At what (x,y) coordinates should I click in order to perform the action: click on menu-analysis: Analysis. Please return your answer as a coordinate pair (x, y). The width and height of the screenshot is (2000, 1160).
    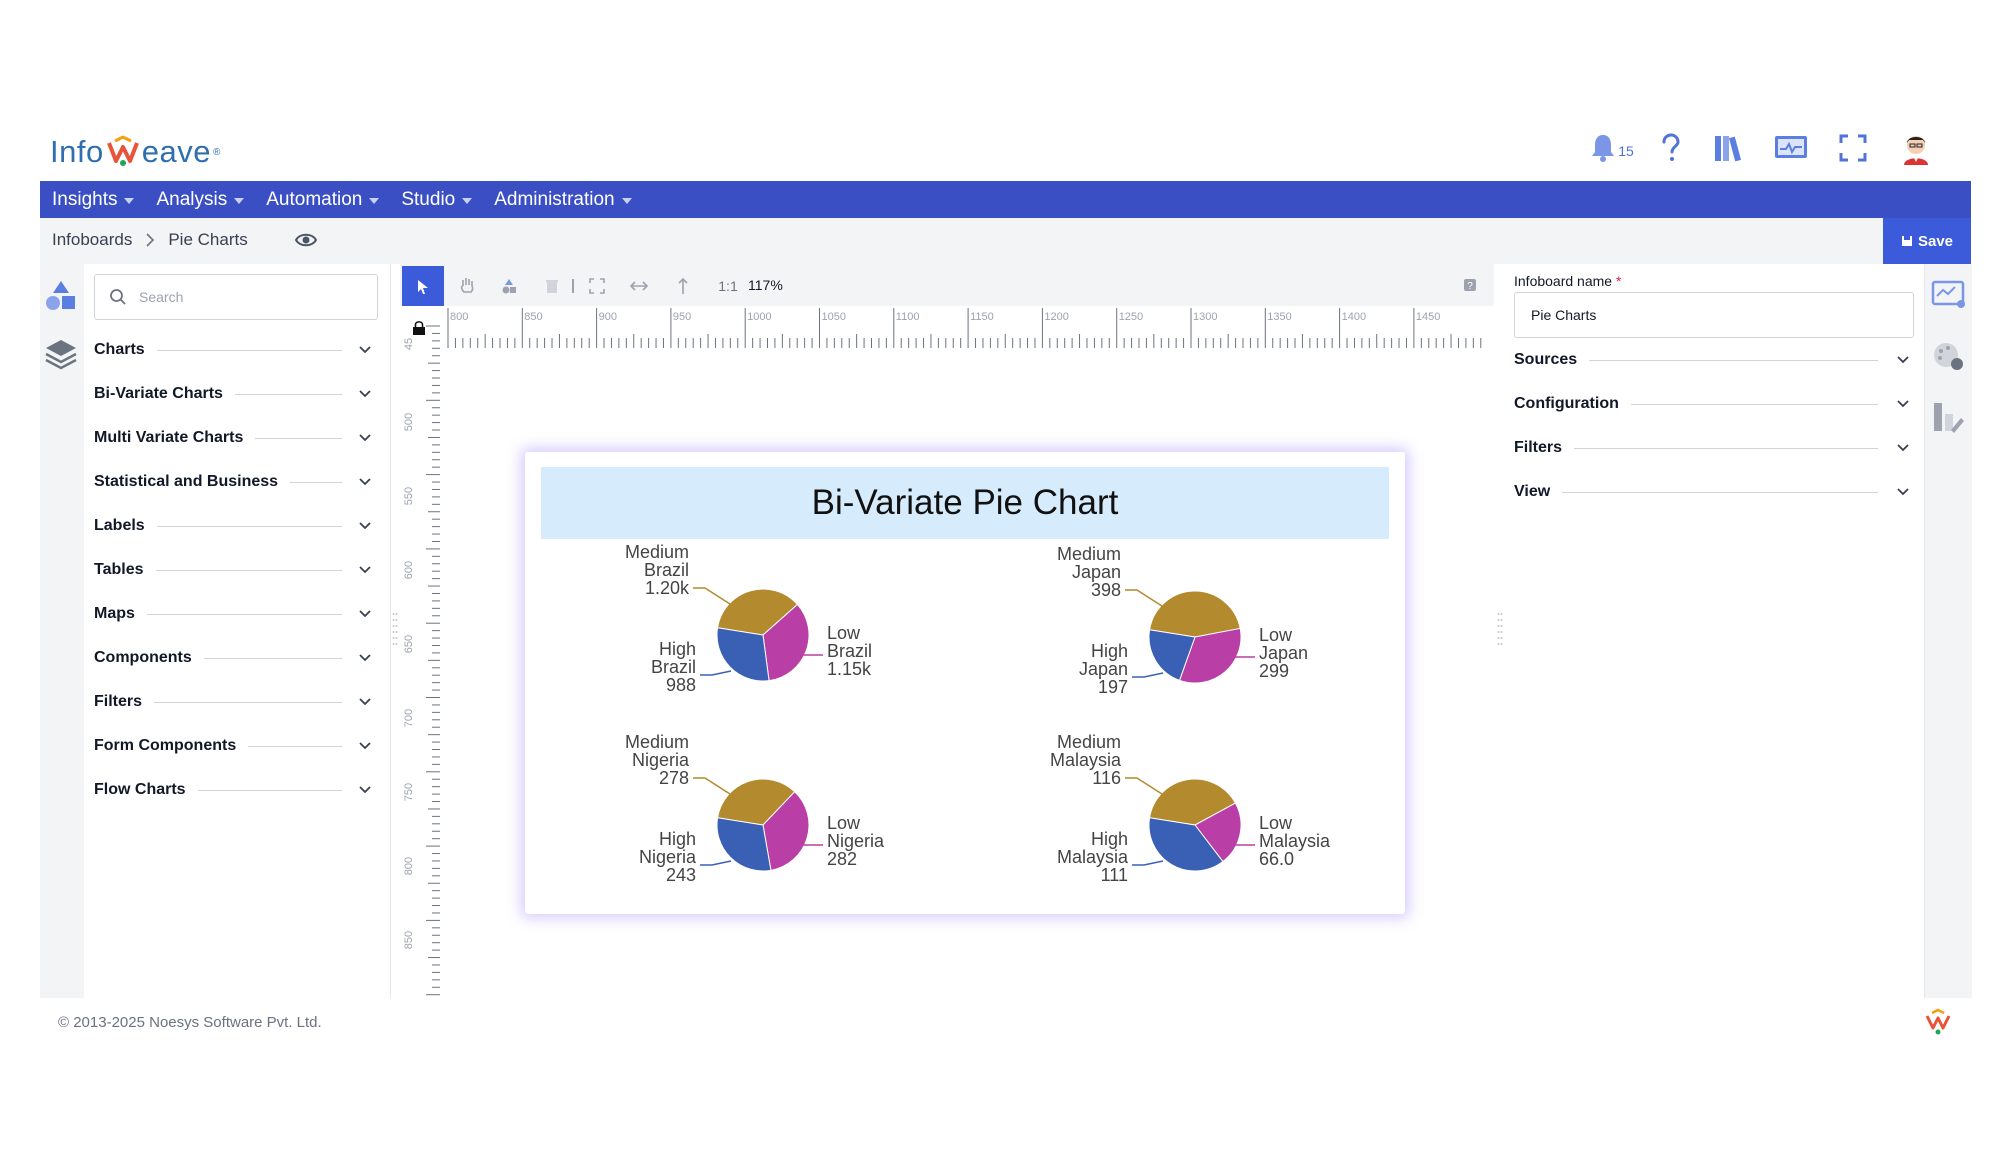
    Looking at the image, I should click on (200, 200).